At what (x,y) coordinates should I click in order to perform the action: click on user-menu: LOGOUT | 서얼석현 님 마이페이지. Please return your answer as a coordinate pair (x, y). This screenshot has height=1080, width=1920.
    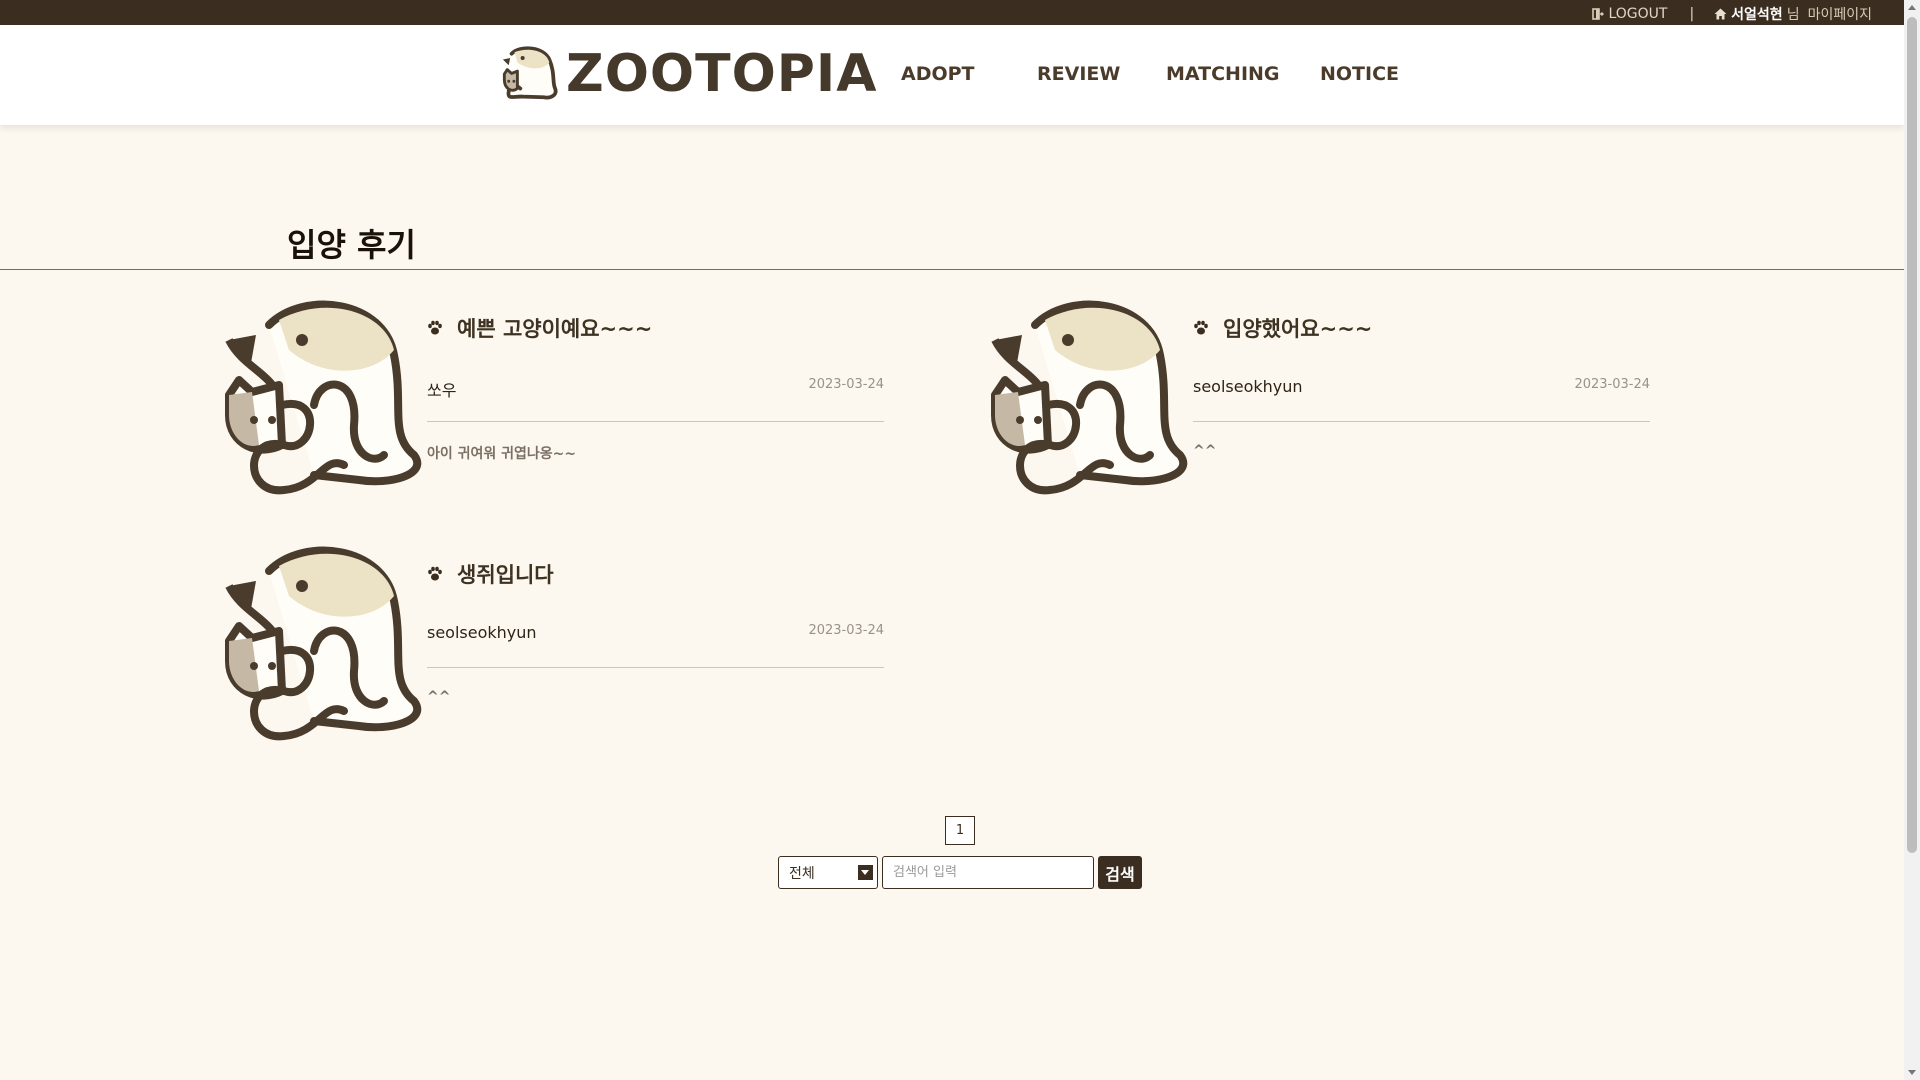
    Looking at the image, I should click on (1732, 14).